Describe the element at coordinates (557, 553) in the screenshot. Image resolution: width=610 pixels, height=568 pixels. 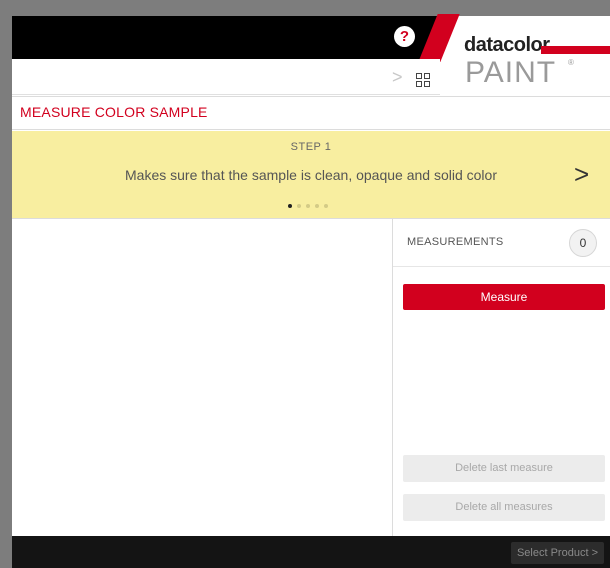
I see `select-product-button: Select Product >` at that location.